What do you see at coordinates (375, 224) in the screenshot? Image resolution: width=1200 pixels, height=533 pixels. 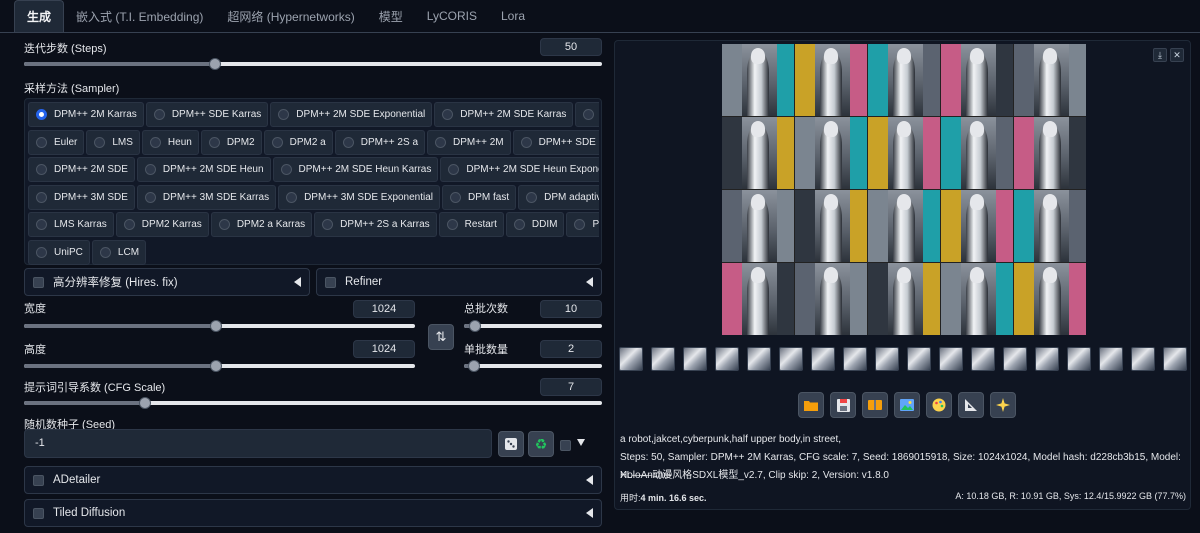 I see `sampler-option: DPM++ 2S a Karras` at bounding box center [375, 224].